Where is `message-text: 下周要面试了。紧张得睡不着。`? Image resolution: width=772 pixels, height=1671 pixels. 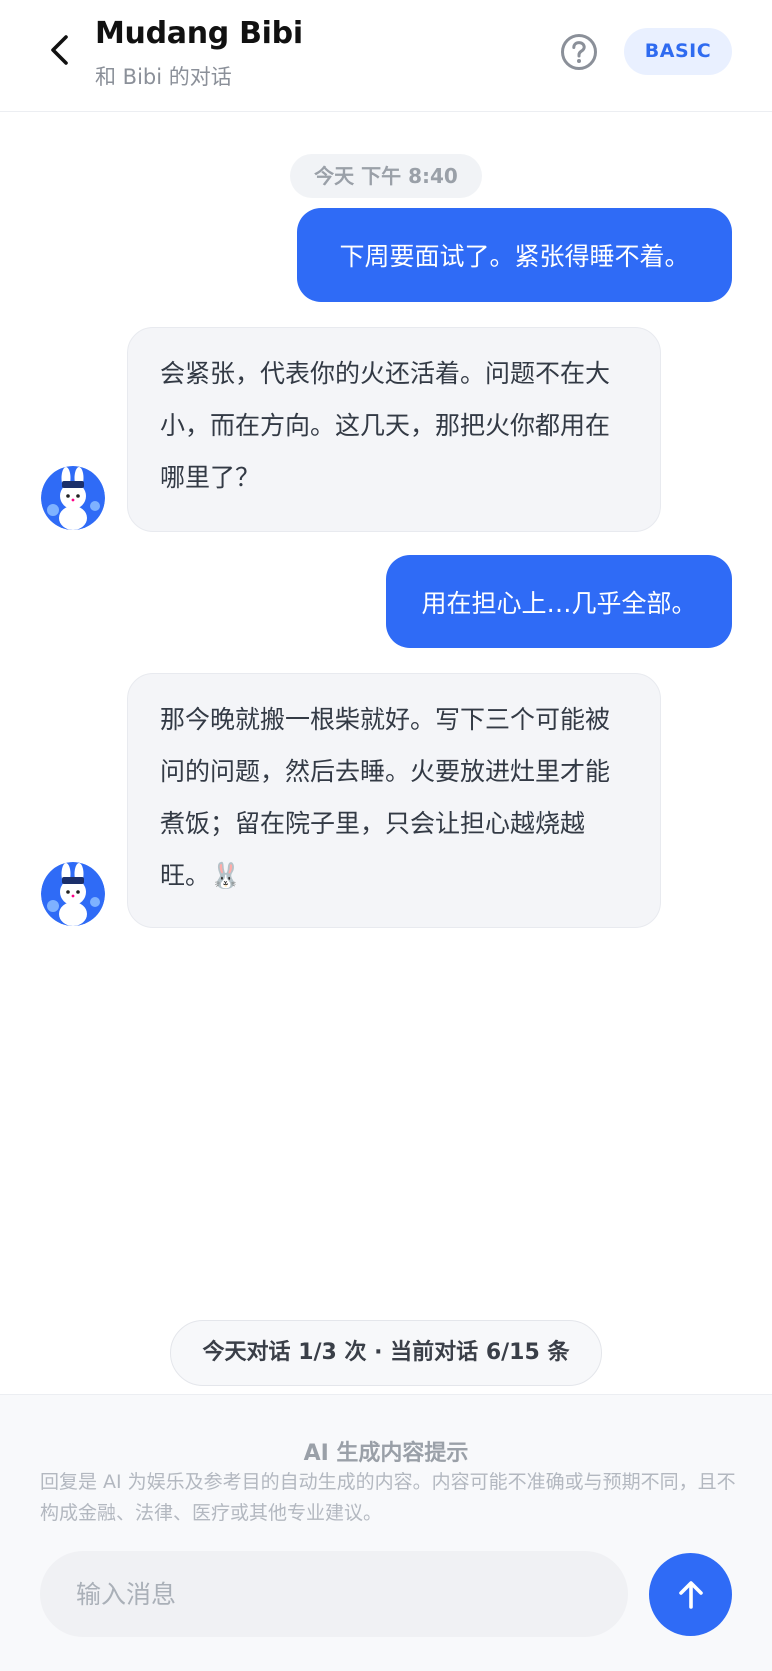
message-text: 下周要面试了。紧张得睡不着。 is located at coordinates (514, 256).